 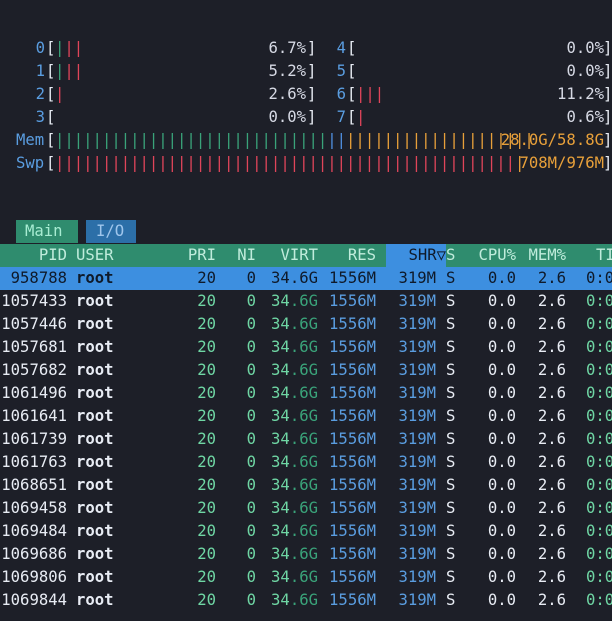 I want to click on process-pid: 1068651, so click(x=34, y=485).